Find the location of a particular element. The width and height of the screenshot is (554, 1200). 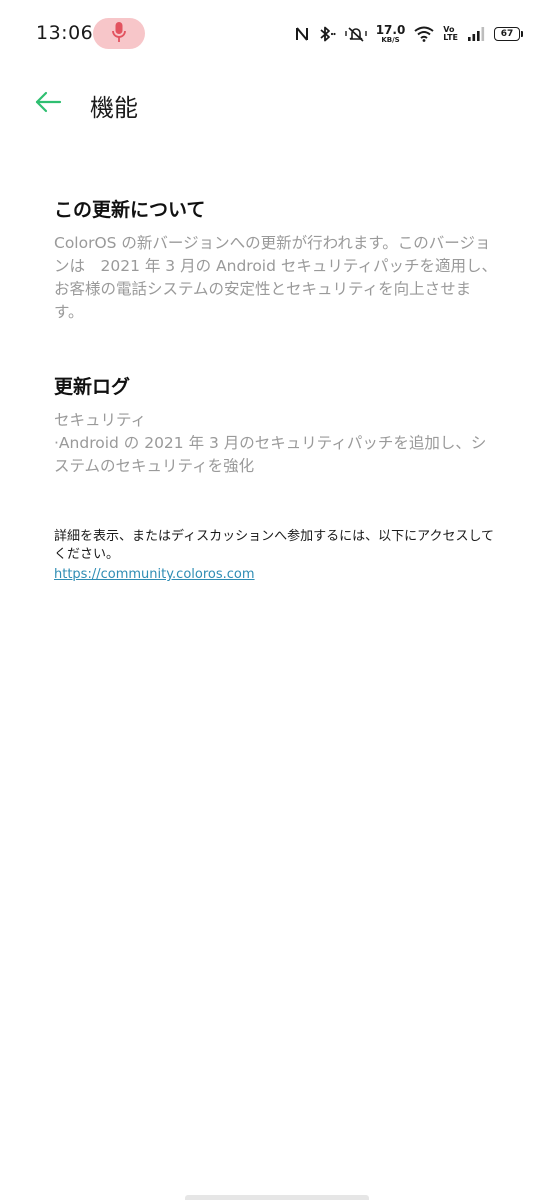

network-speed: 17.0 KB/S is located at coordinates (391, 34).